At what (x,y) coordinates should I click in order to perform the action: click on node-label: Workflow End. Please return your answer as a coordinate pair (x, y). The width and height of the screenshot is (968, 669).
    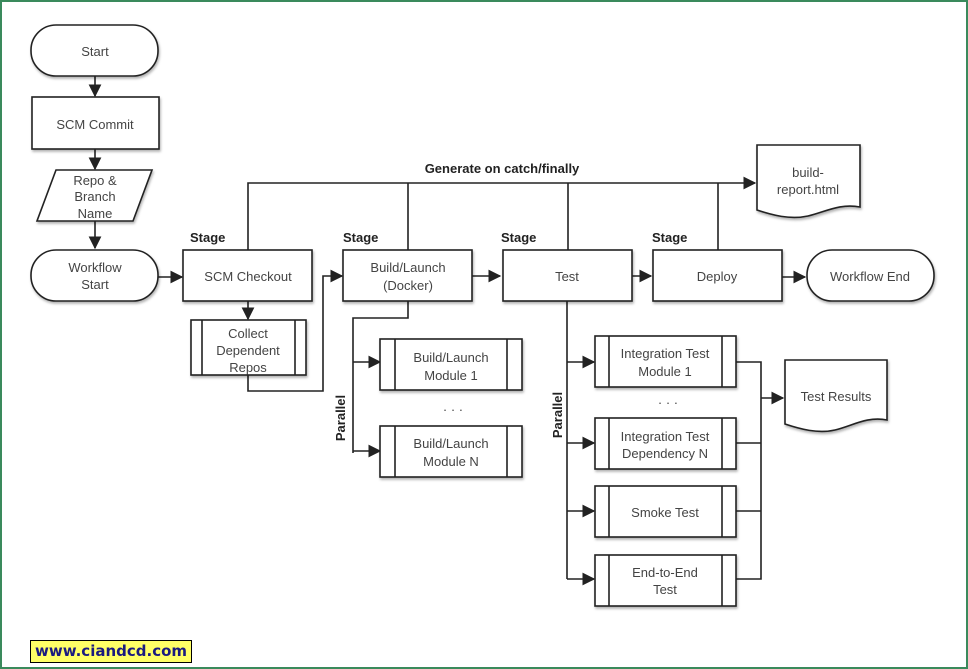
    Looking at the image, I should click on (870, 276).